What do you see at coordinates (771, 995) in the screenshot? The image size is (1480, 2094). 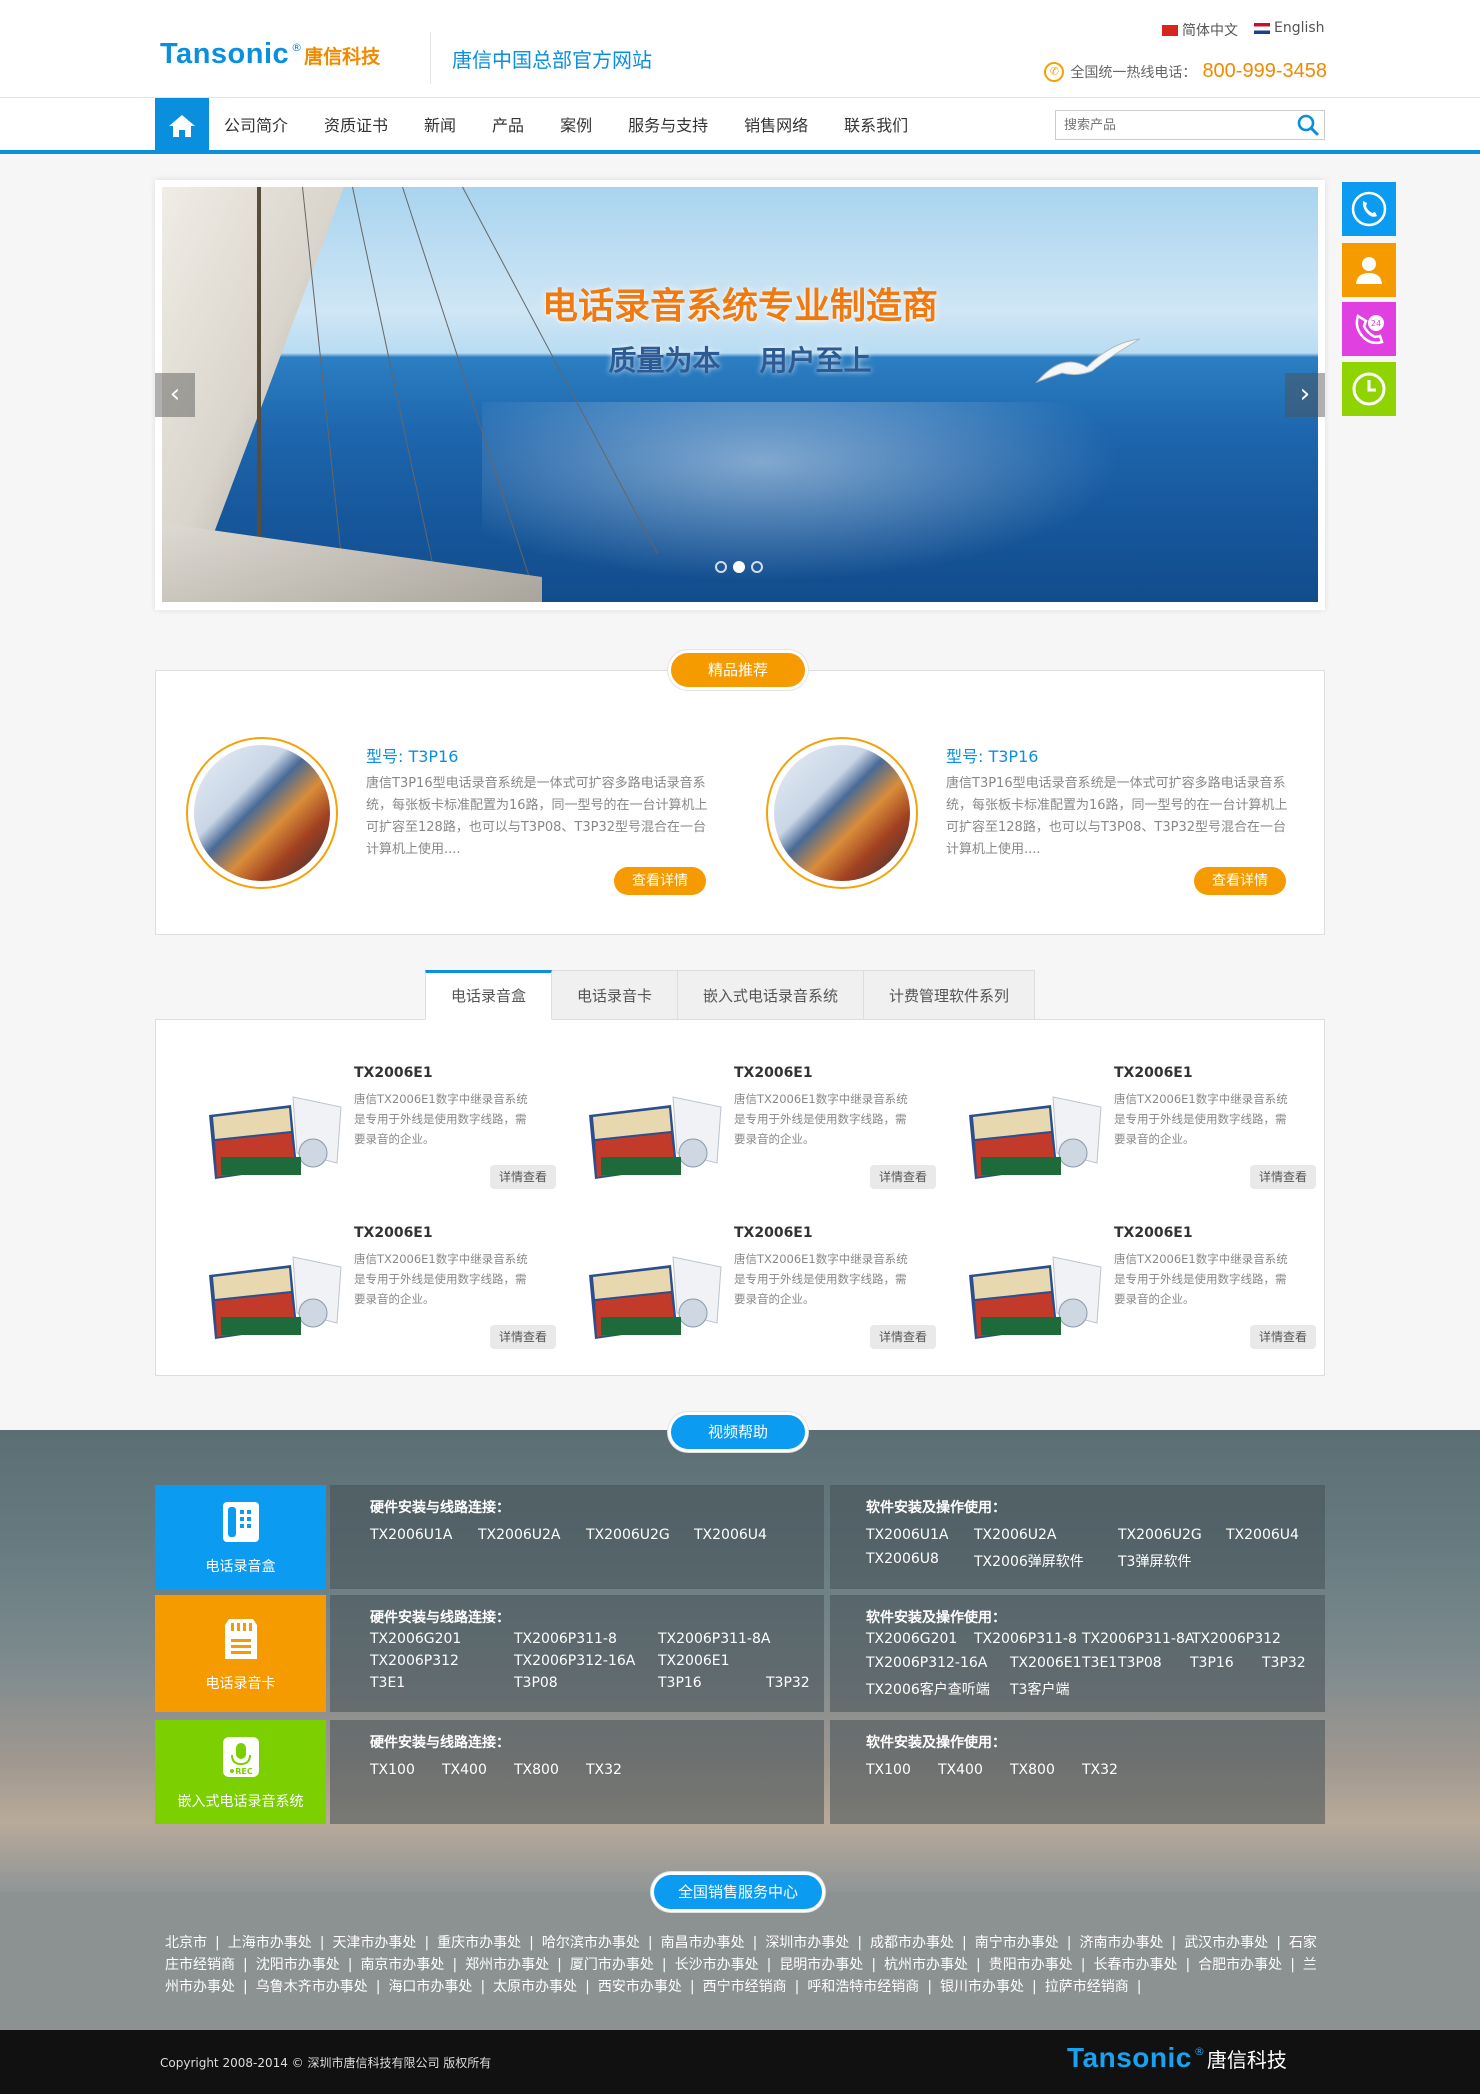 I see `tab-embedded-system: 嵌入式电话录音系统` at bounding box center [771, 995].